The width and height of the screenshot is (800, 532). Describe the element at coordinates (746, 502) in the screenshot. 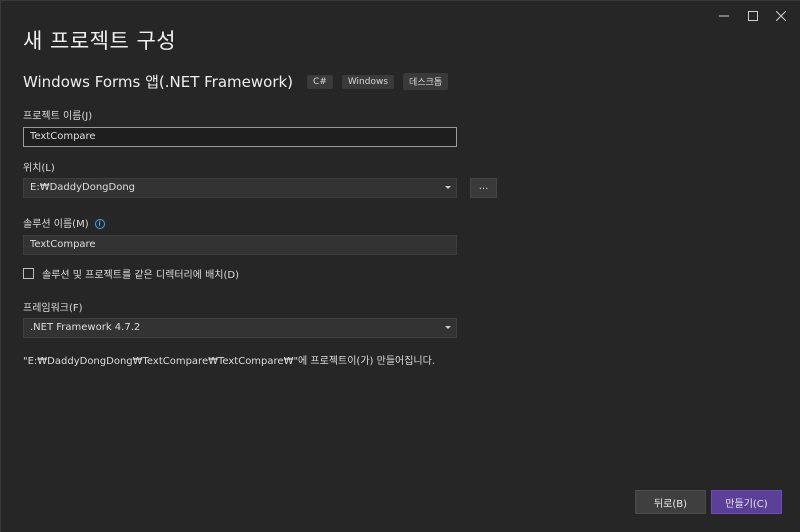

I see `create-button: 만들기(C)` at that location.